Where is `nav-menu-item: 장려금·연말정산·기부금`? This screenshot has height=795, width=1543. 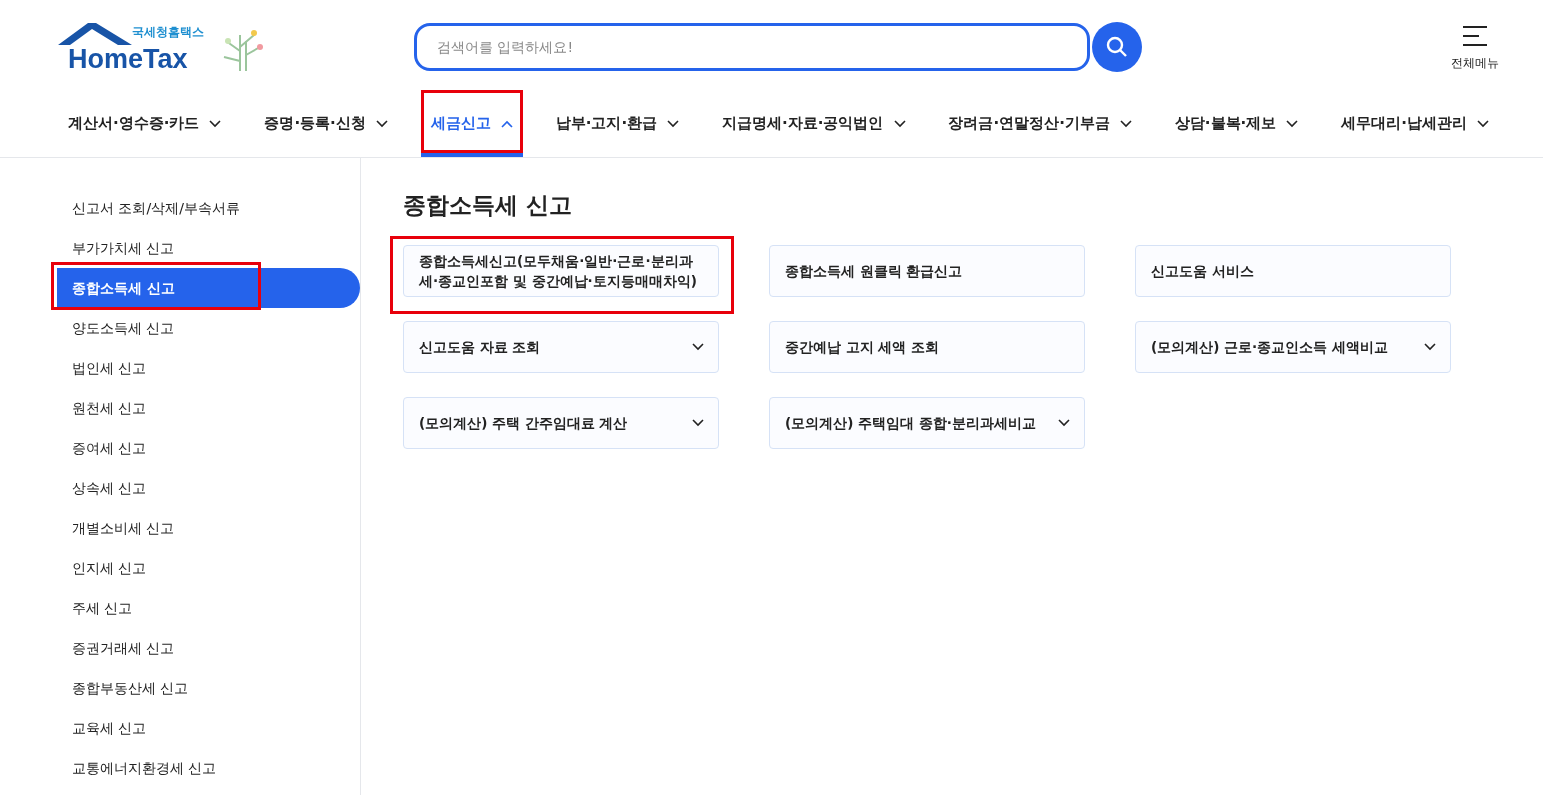 nav-menu-item: 장려금·연말정산·기부금 is located at coordinates (1040, 123).